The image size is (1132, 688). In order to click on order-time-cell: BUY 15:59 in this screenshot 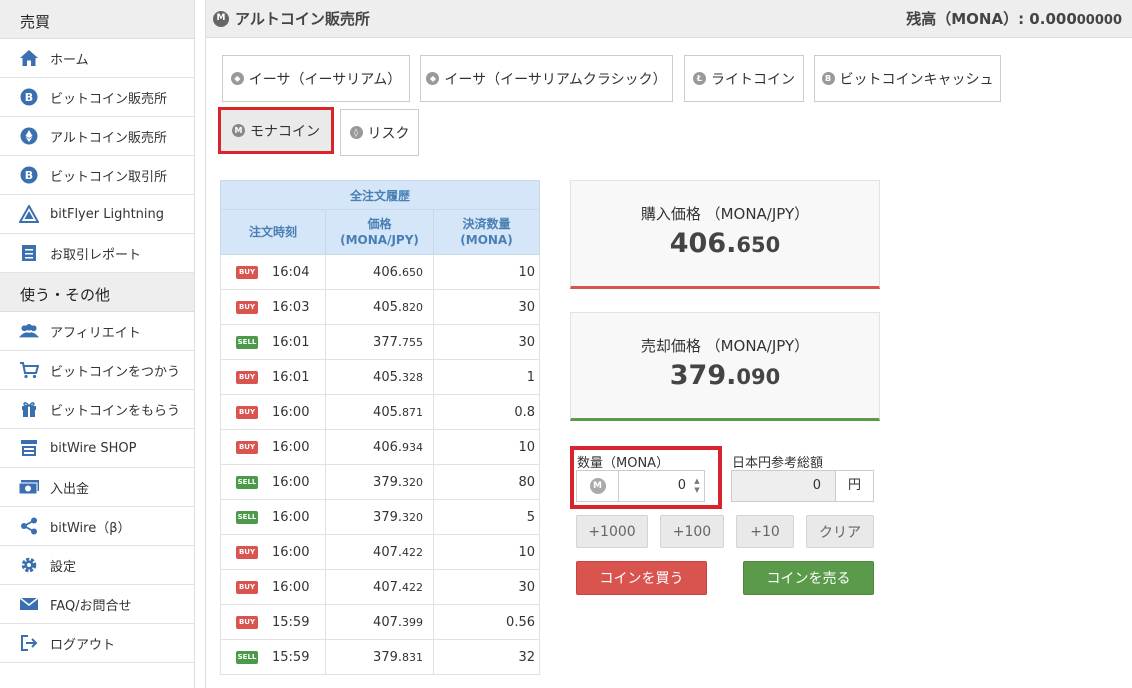, I will do `click(273, 622)`.